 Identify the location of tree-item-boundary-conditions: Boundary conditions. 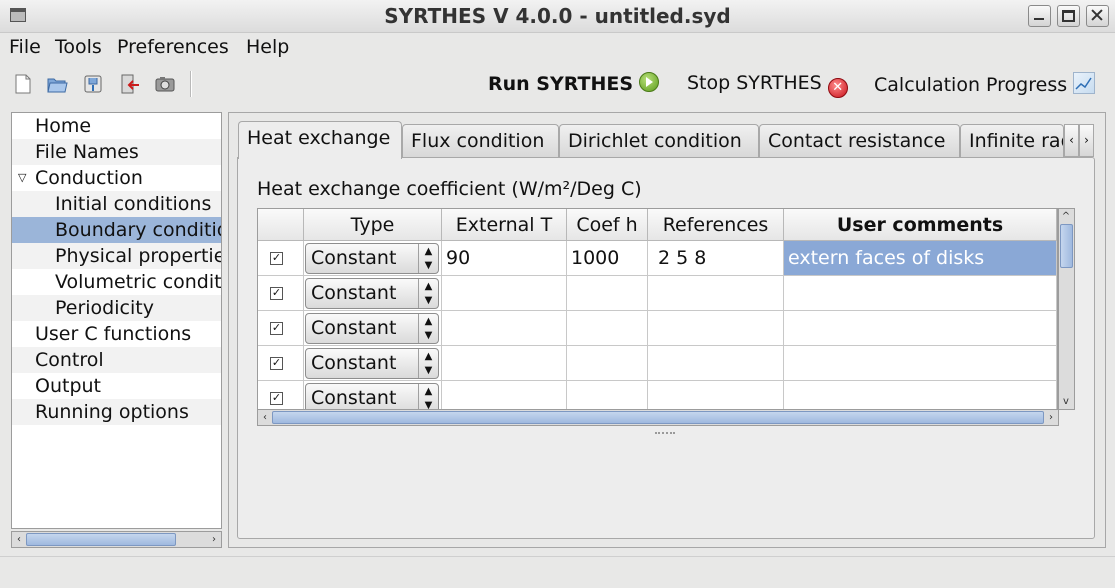
(116, 230).